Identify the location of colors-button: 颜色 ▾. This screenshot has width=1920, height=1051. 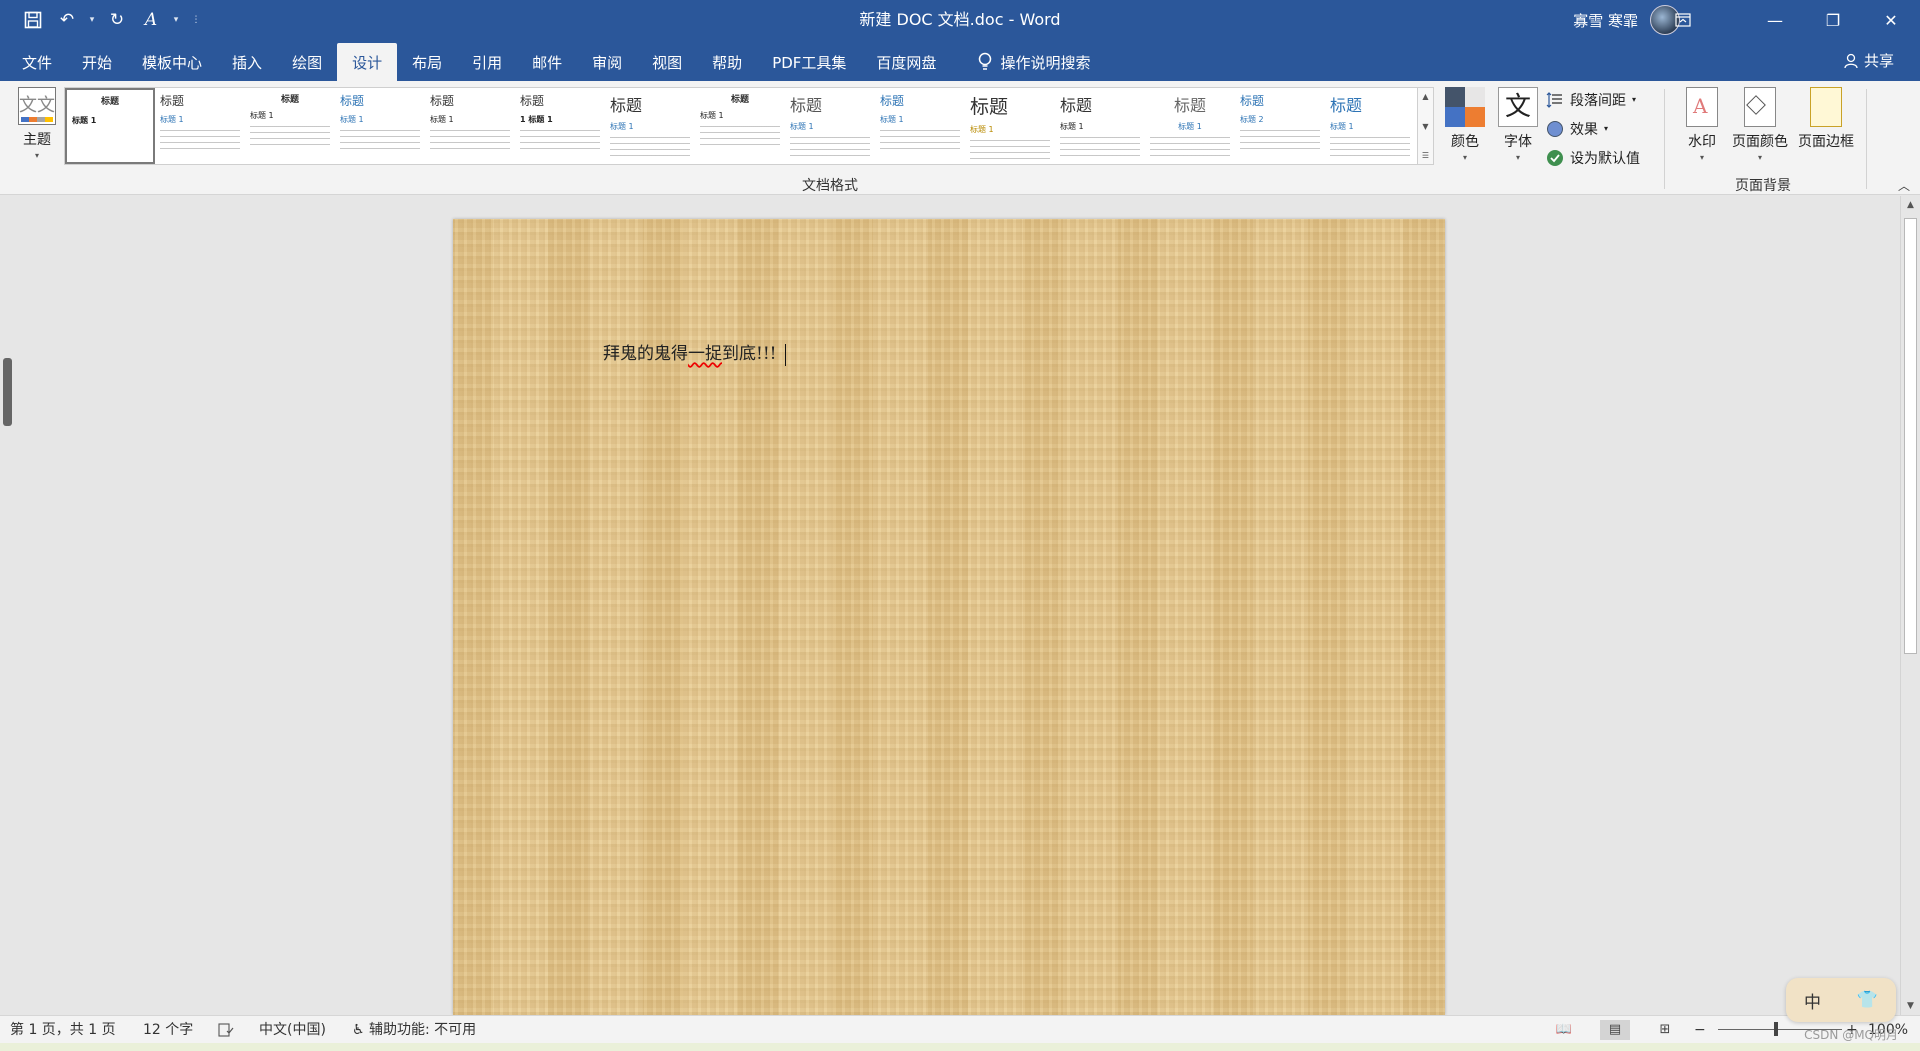
(1465, 124).